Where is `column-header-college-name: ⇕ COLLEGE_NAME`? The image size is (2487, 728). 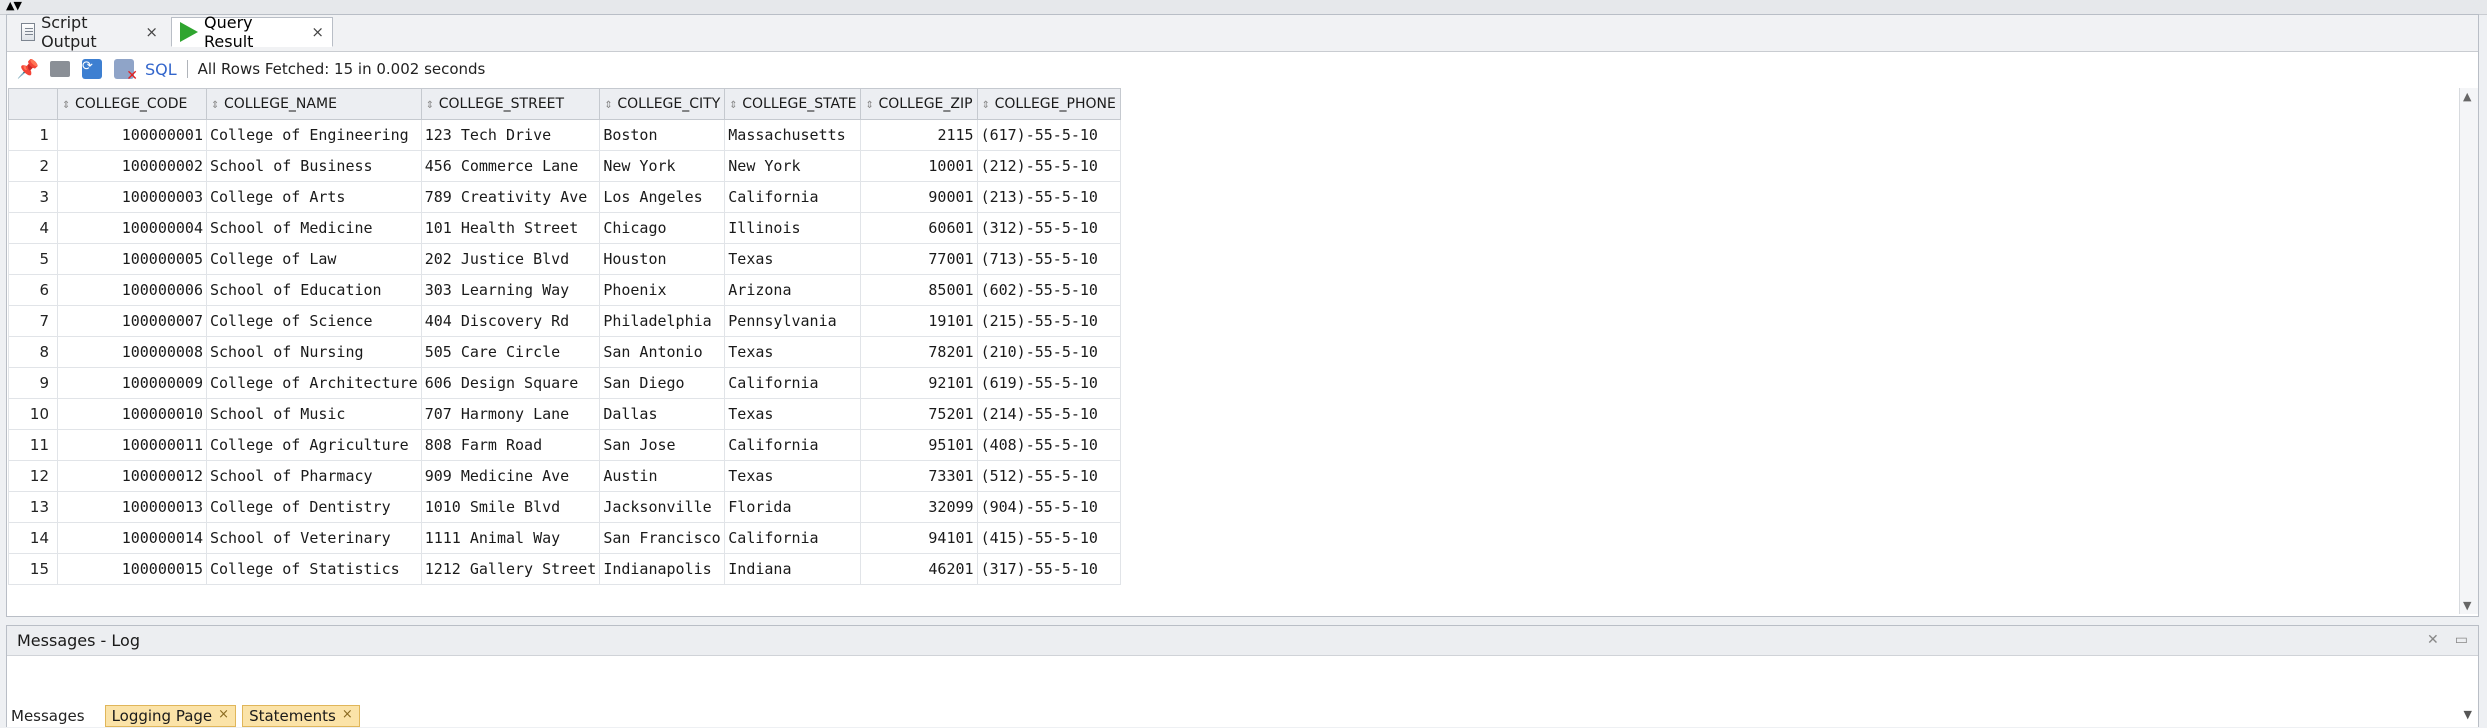
column-header-college-name: ⇕ COLLEGE_NAME is located at coordinates (314, 104).